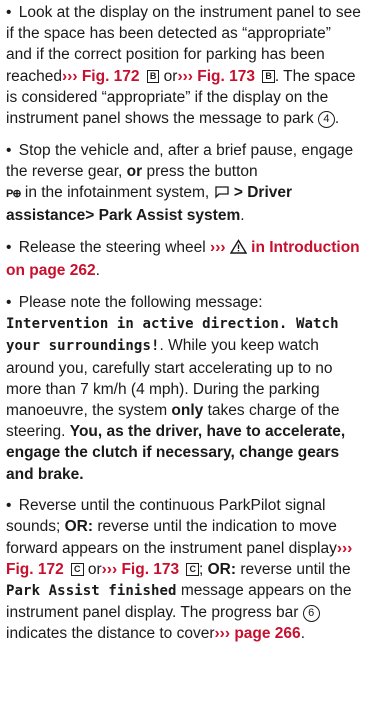 Image resolution: width=367 pixels, height=725 pixels. Describe the element at coordinates (91, 591) in the screenshot. I see `display-message: Park Assist finished` at that location.